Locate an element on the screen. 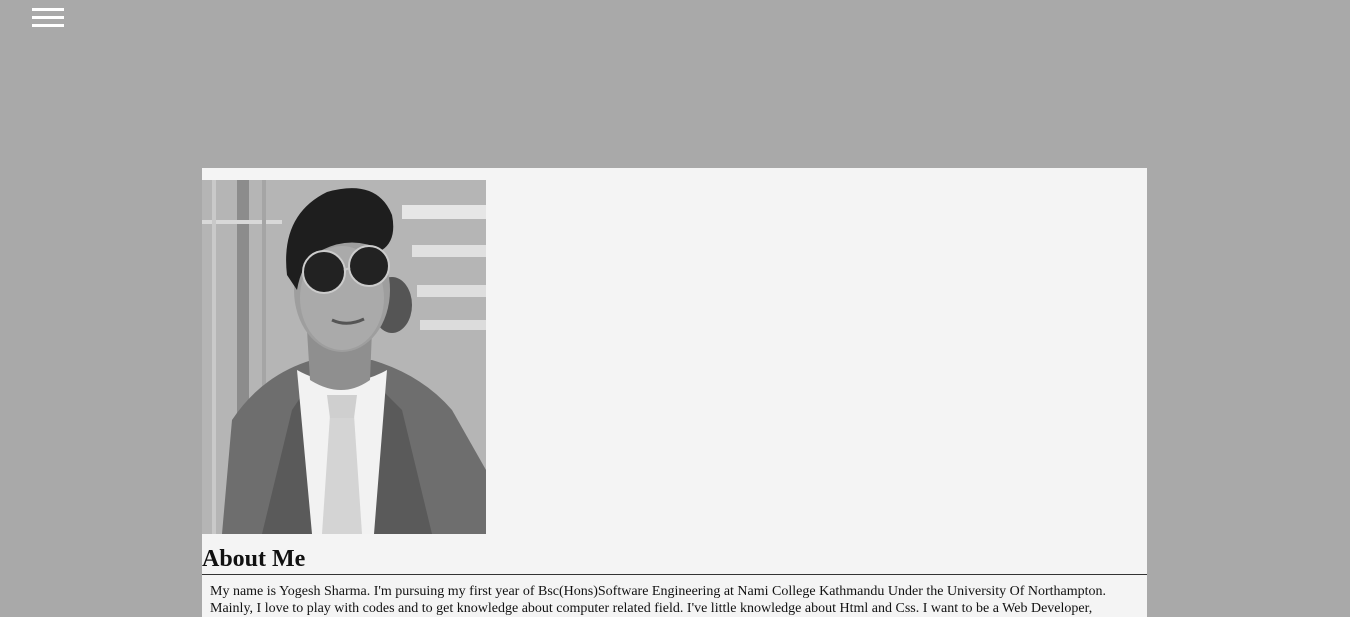  hamburger-menu-icon is located at coordinates (48, 18).